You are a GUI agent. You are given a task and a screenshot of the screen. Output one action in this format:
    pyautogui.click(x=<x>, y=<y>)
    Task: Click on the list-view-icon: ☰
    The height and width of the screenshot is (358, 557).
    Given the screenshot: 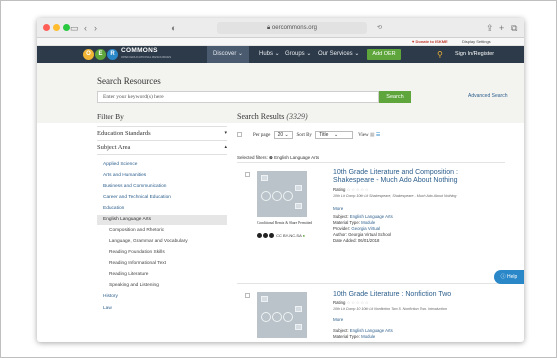 What is the action you would take?
    pyautogui.click(x=378, y=135)
    